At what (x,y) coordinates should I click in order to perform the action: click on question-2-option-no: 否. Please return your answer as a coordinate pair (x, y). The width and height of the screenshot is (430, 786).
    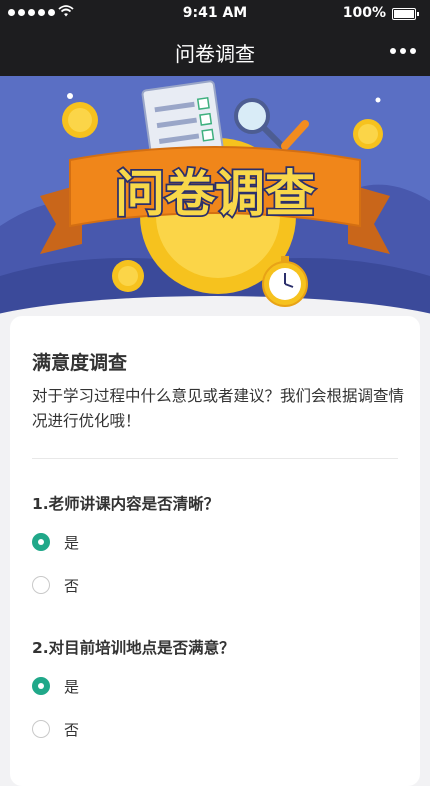
    Looking at the image, I should click on (55, 729).